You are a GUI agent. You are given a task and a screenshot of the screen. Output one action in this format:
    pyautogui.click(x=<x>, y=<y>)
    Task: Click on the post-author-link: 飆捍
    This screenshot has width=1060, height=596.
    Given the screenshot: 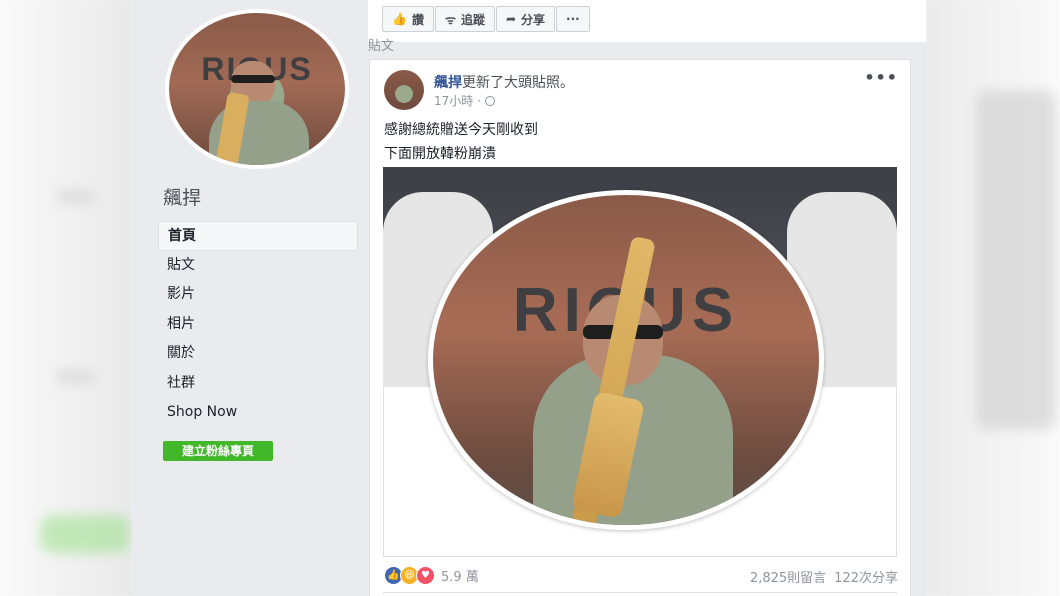 What is the action you would take?
    pyautogui.click(x=448, y=83)
    